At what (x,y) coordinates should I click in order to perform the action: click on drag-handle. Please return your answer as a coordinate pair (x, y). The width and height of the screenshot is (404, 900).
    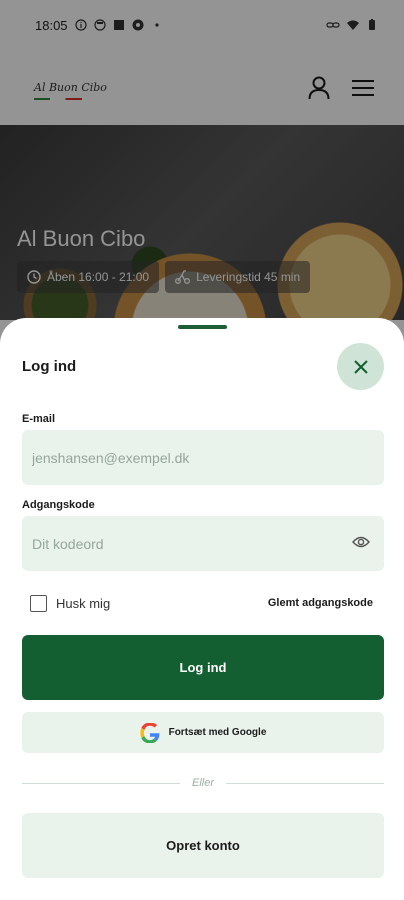
    Looking at the image, I should click on (202, 327).